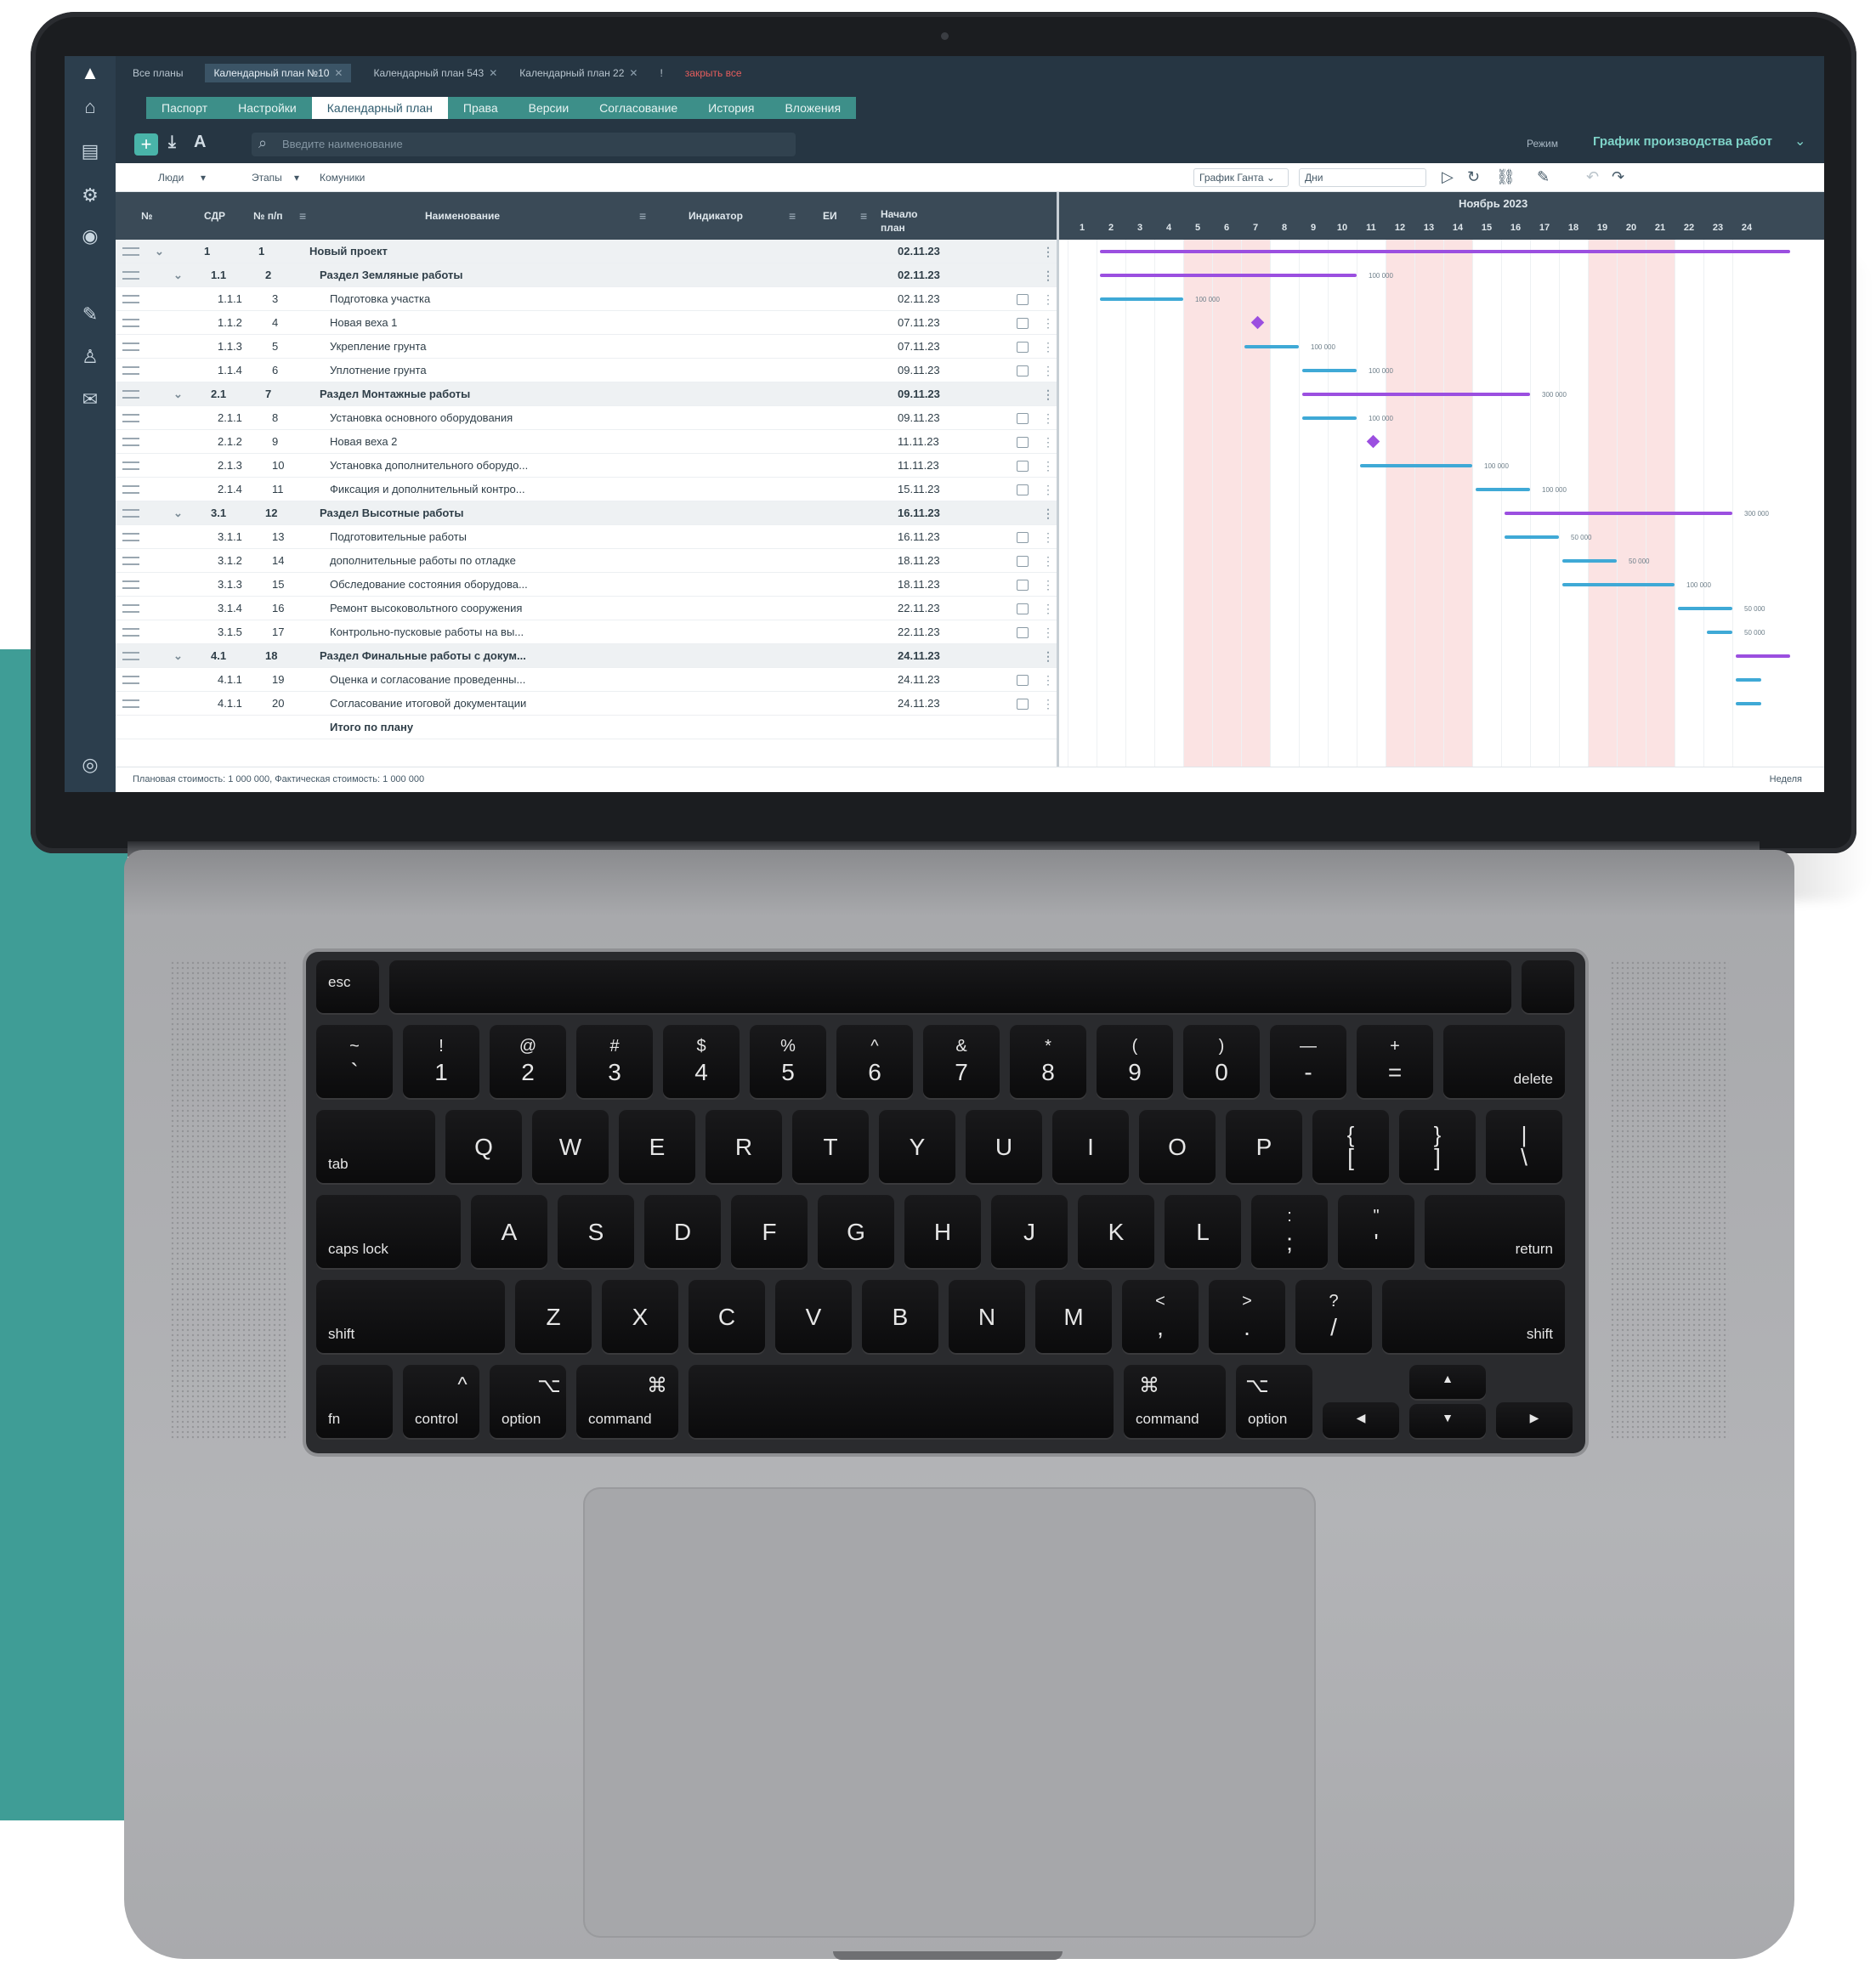  What do you see at coordinates (90, 107) in the screenshot?
I see `home-icon: ⌂` at bounding box center [90, 107].